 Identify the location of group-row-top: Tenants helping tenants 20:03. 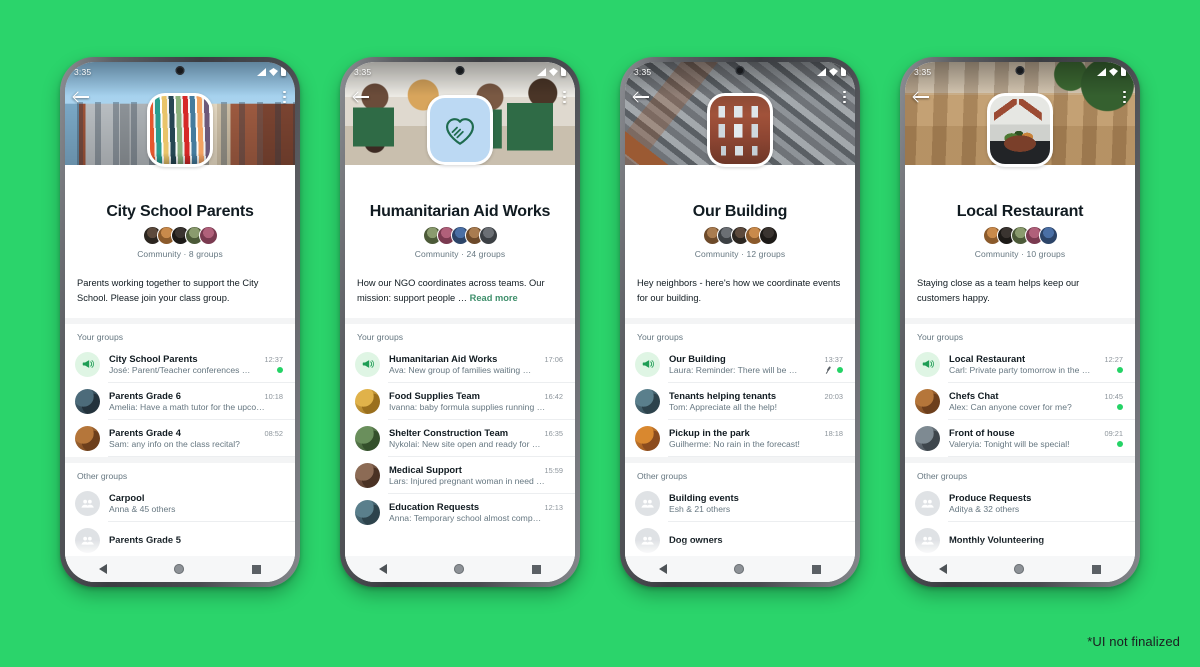
(756, 395).